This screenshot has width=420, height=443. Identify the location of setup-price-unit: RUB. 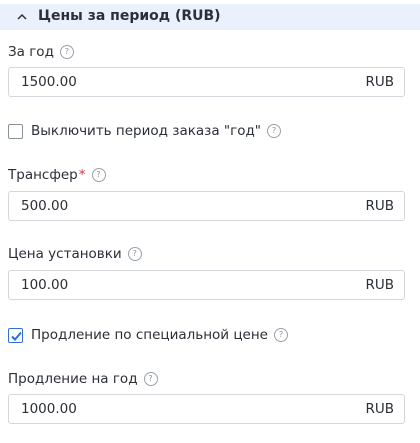
(379, 285).